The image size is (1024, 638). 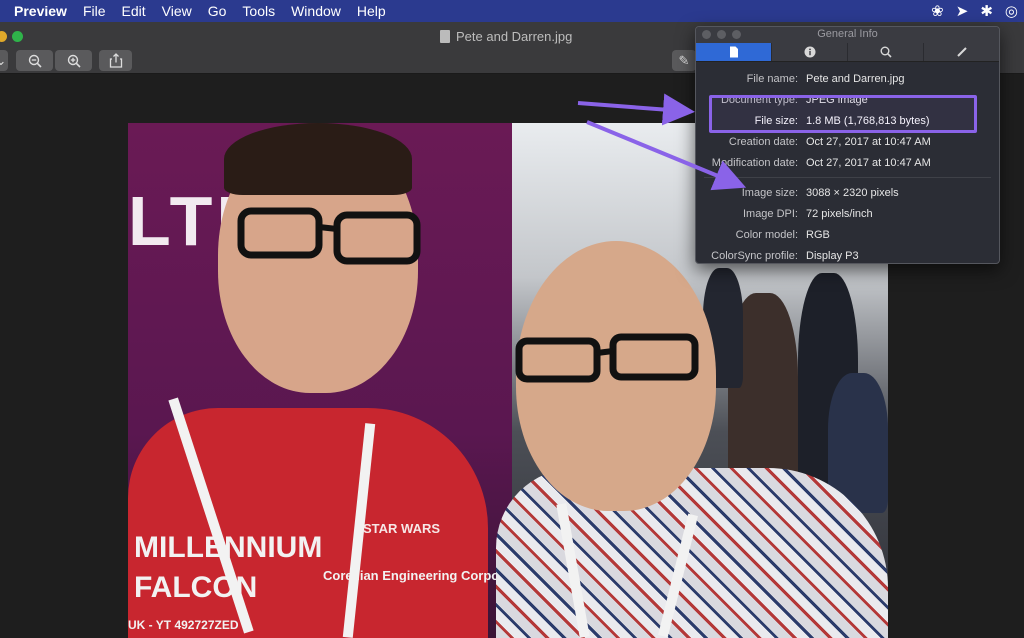 What do you see at coordinates (843, 114) in the screenshot?
I see `file-size-highlight-box` at bounding box center [843, 114].